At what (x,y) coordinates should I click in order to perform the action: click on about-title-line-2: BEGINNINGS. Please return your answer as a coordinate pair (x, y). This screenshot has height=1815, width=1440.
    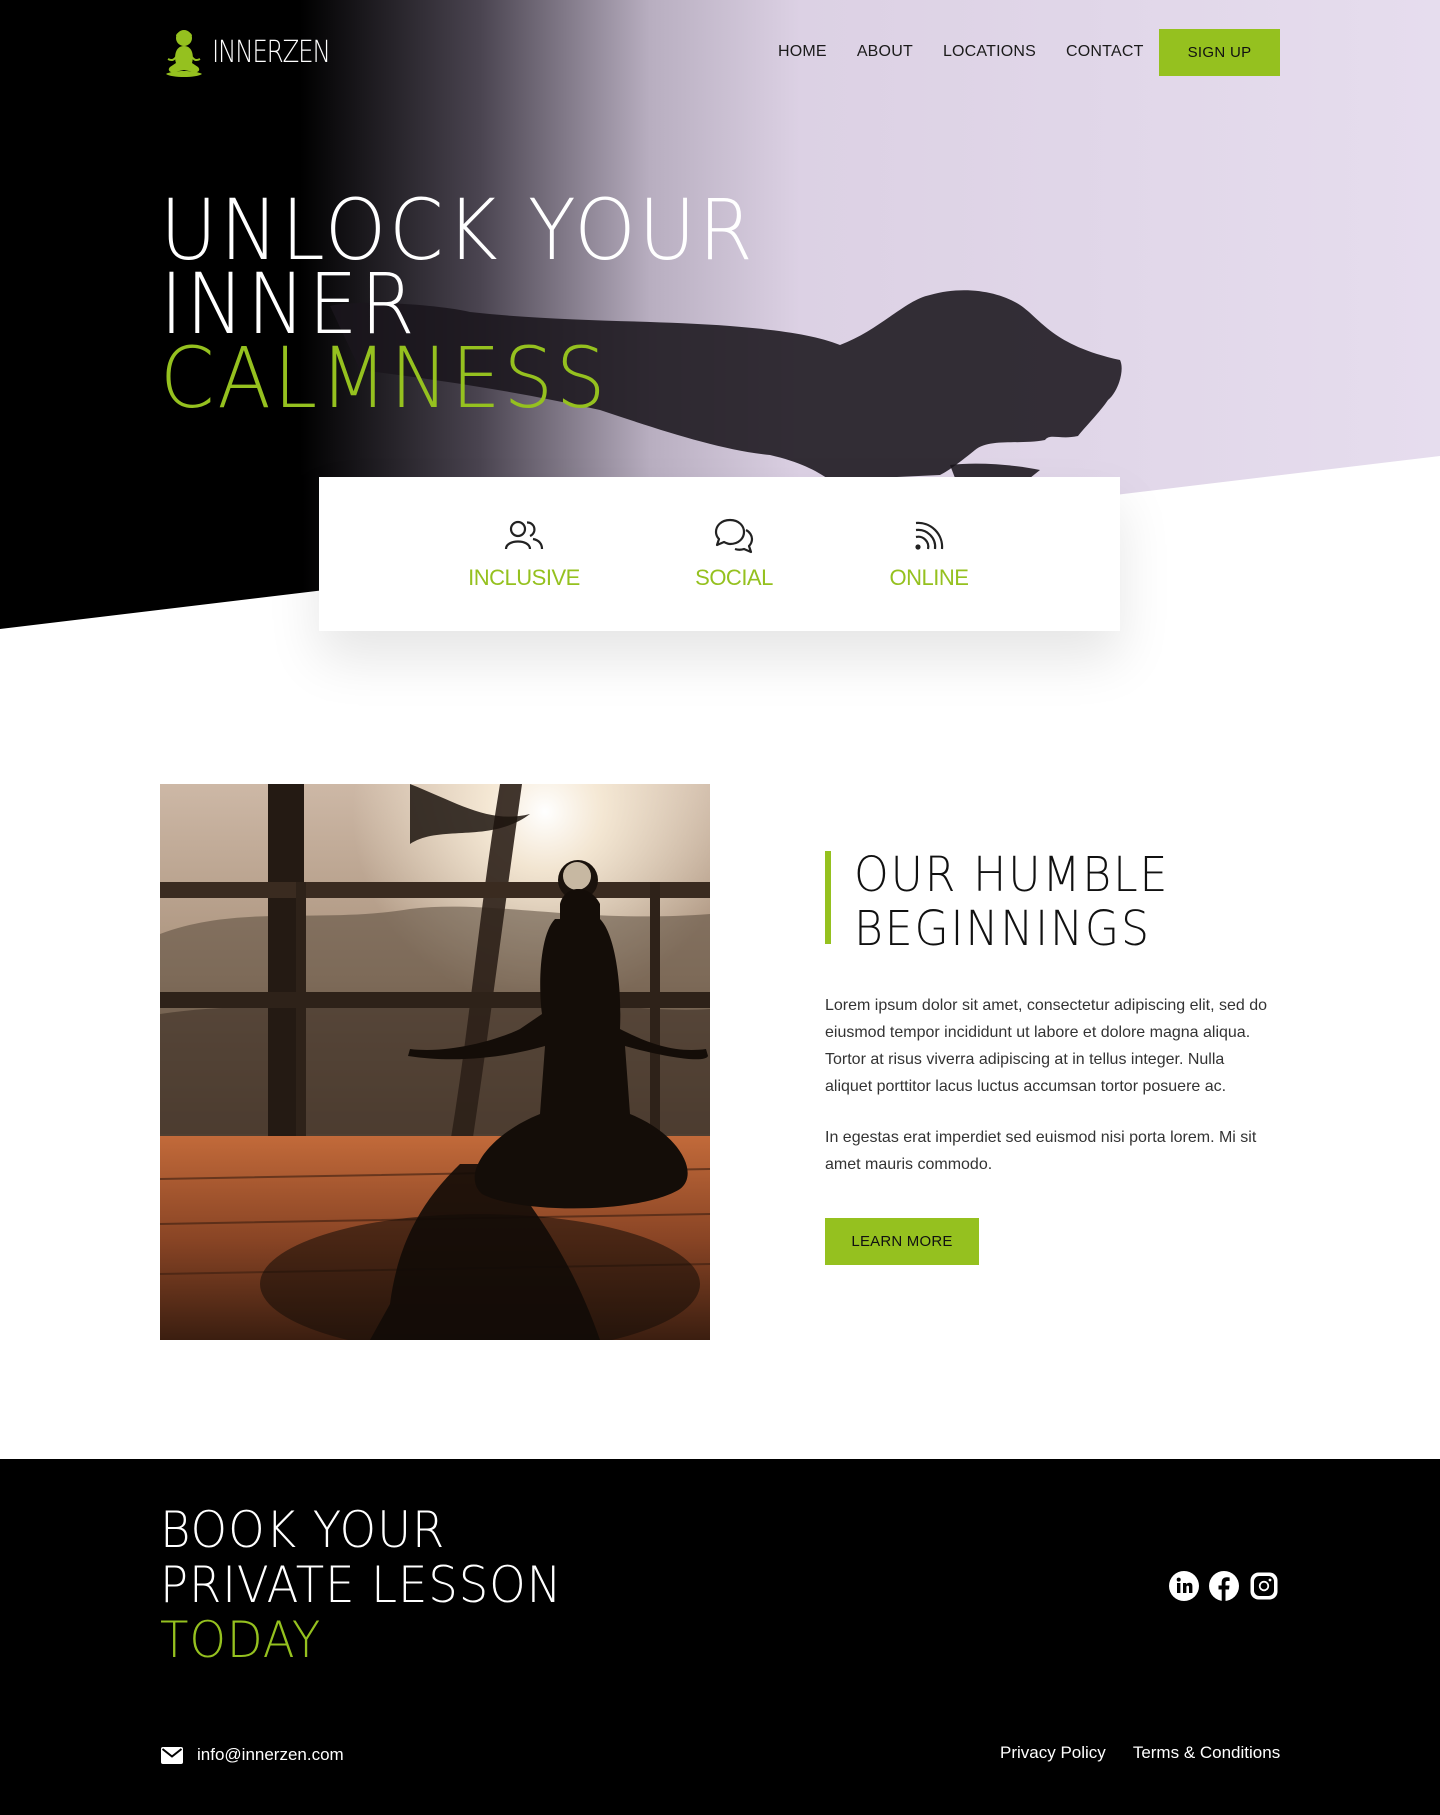
    Looking at the image, I should click on (1002, 929).